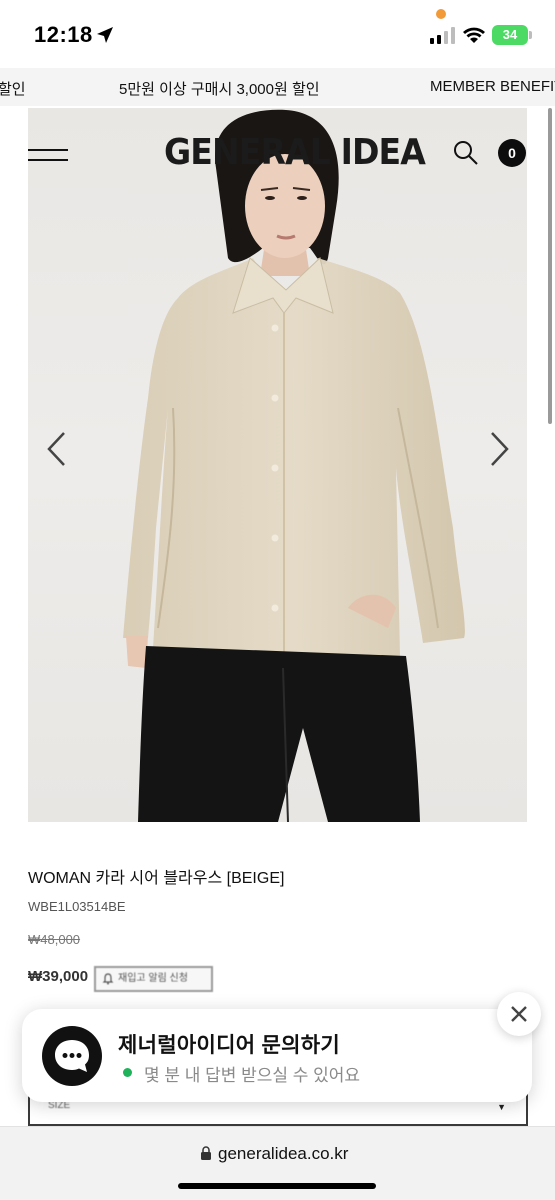 The image size is (555, 1200). I want to click on restock-alert-button: 재입고 알림 신청, so click(153, 979).